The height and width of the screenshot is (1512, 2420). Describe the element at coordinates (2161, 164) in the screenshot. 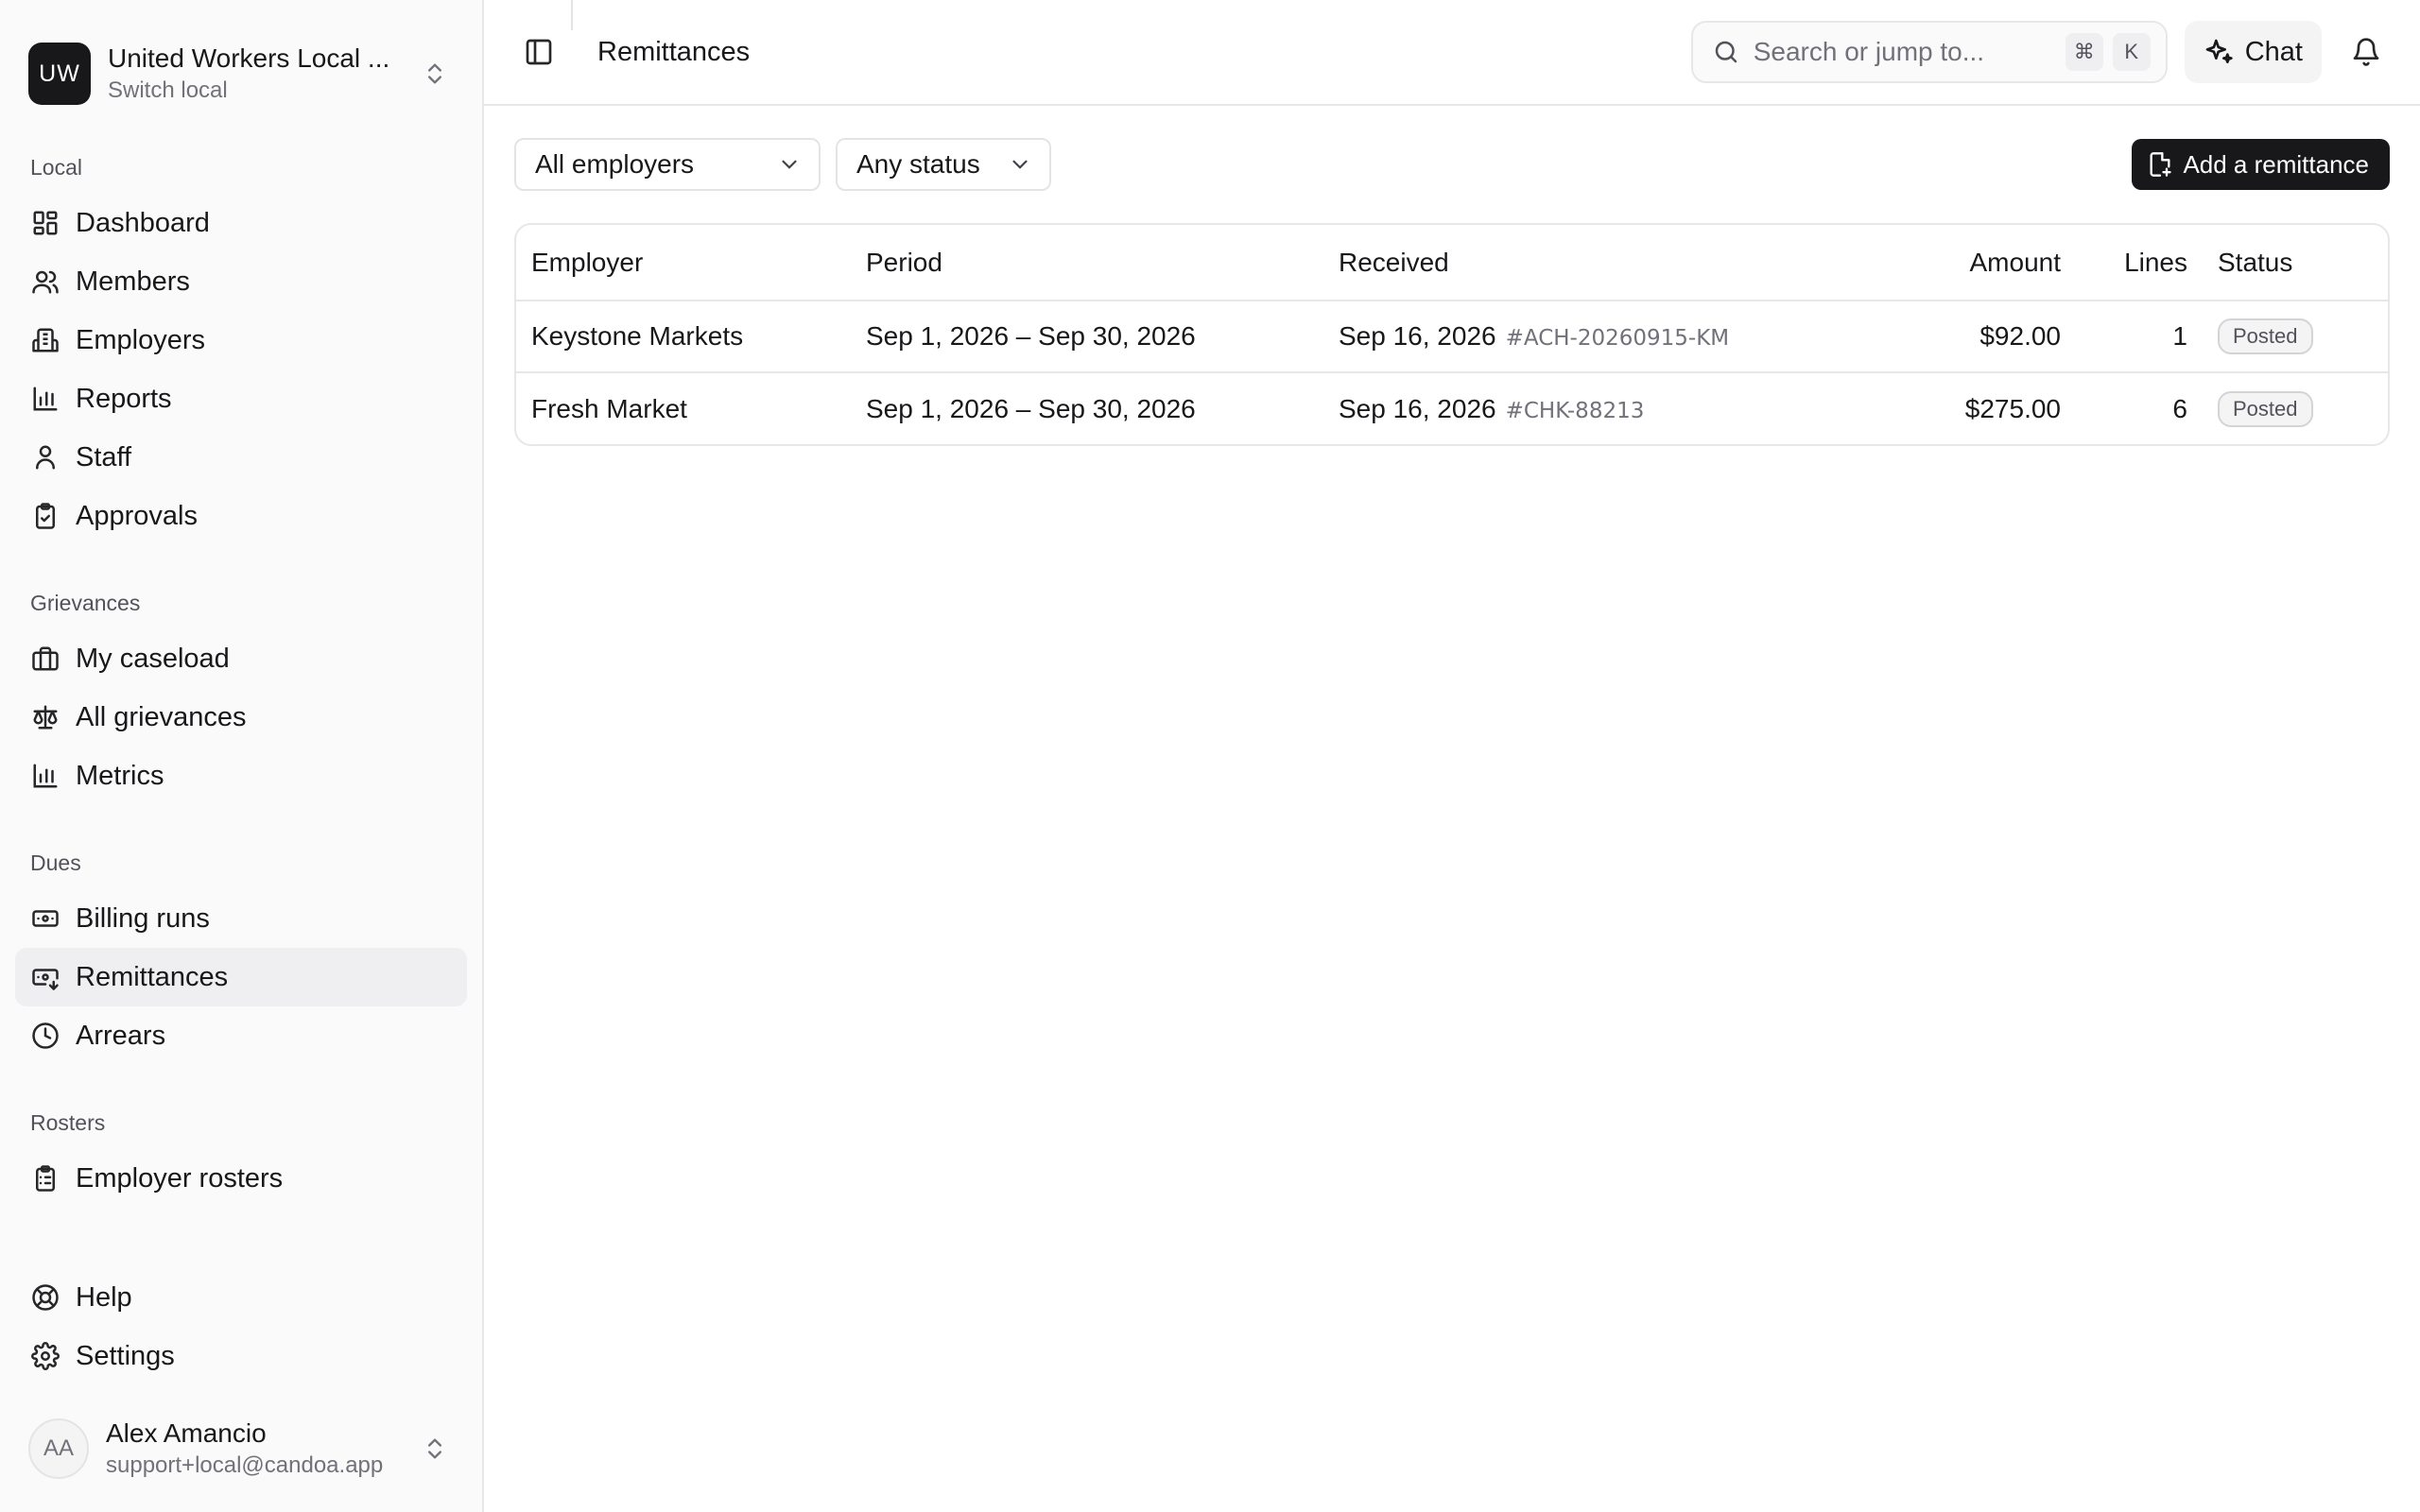

I see `file-plus-icon` at that location.